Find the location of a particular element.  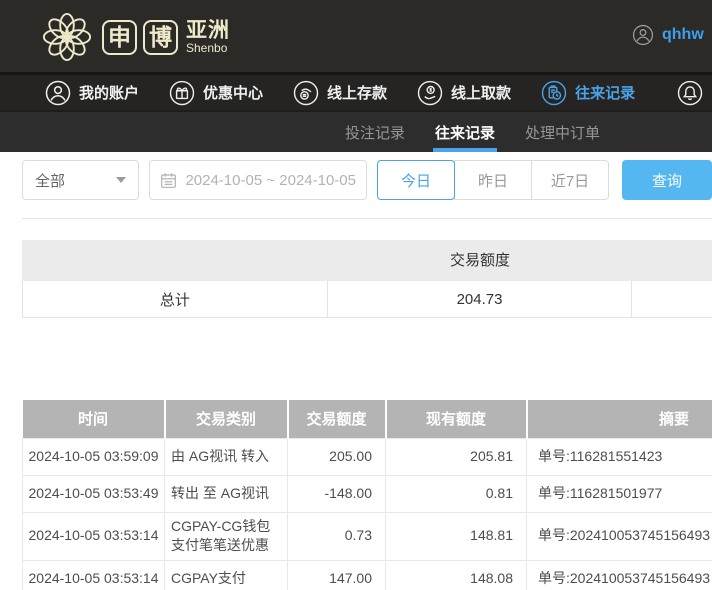

cell-type: CGPAY-CG钱包支付笔笔送优惠 is located at coordinates (226, 536).